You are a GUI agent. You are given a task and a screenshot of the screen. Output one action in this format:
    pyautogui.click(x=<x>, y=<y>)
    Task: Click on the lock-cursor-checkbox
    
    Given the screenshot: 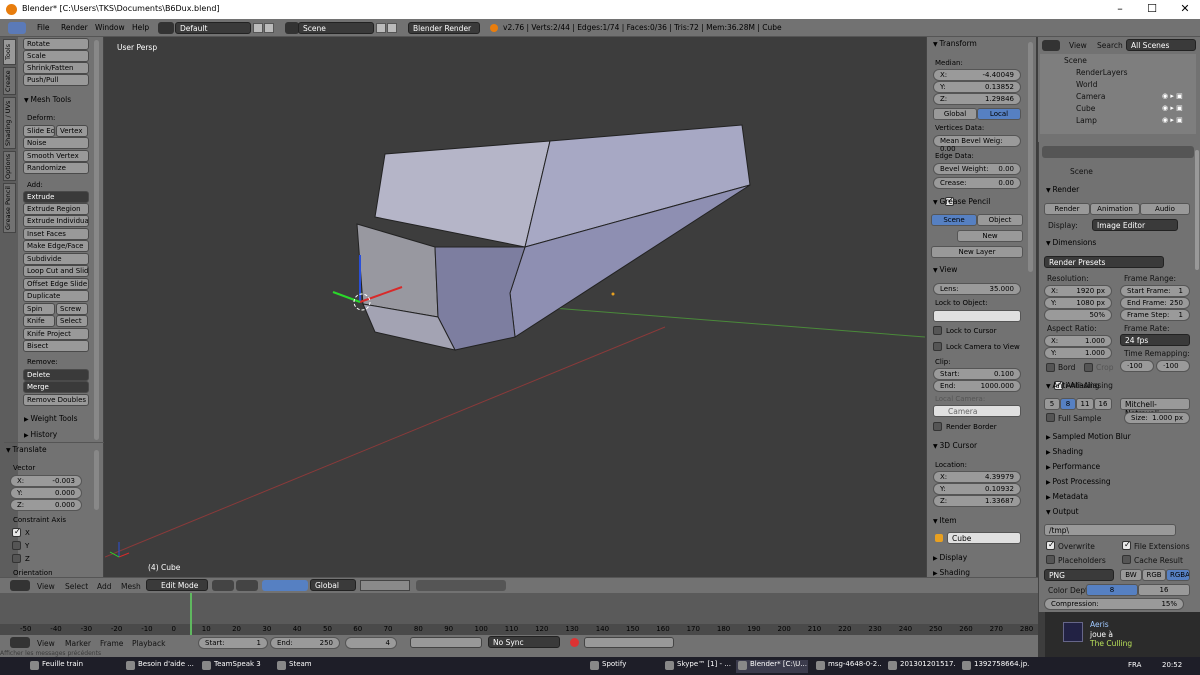 What is the action you would take?
    pyautogui.click(x=937, y=330)
    